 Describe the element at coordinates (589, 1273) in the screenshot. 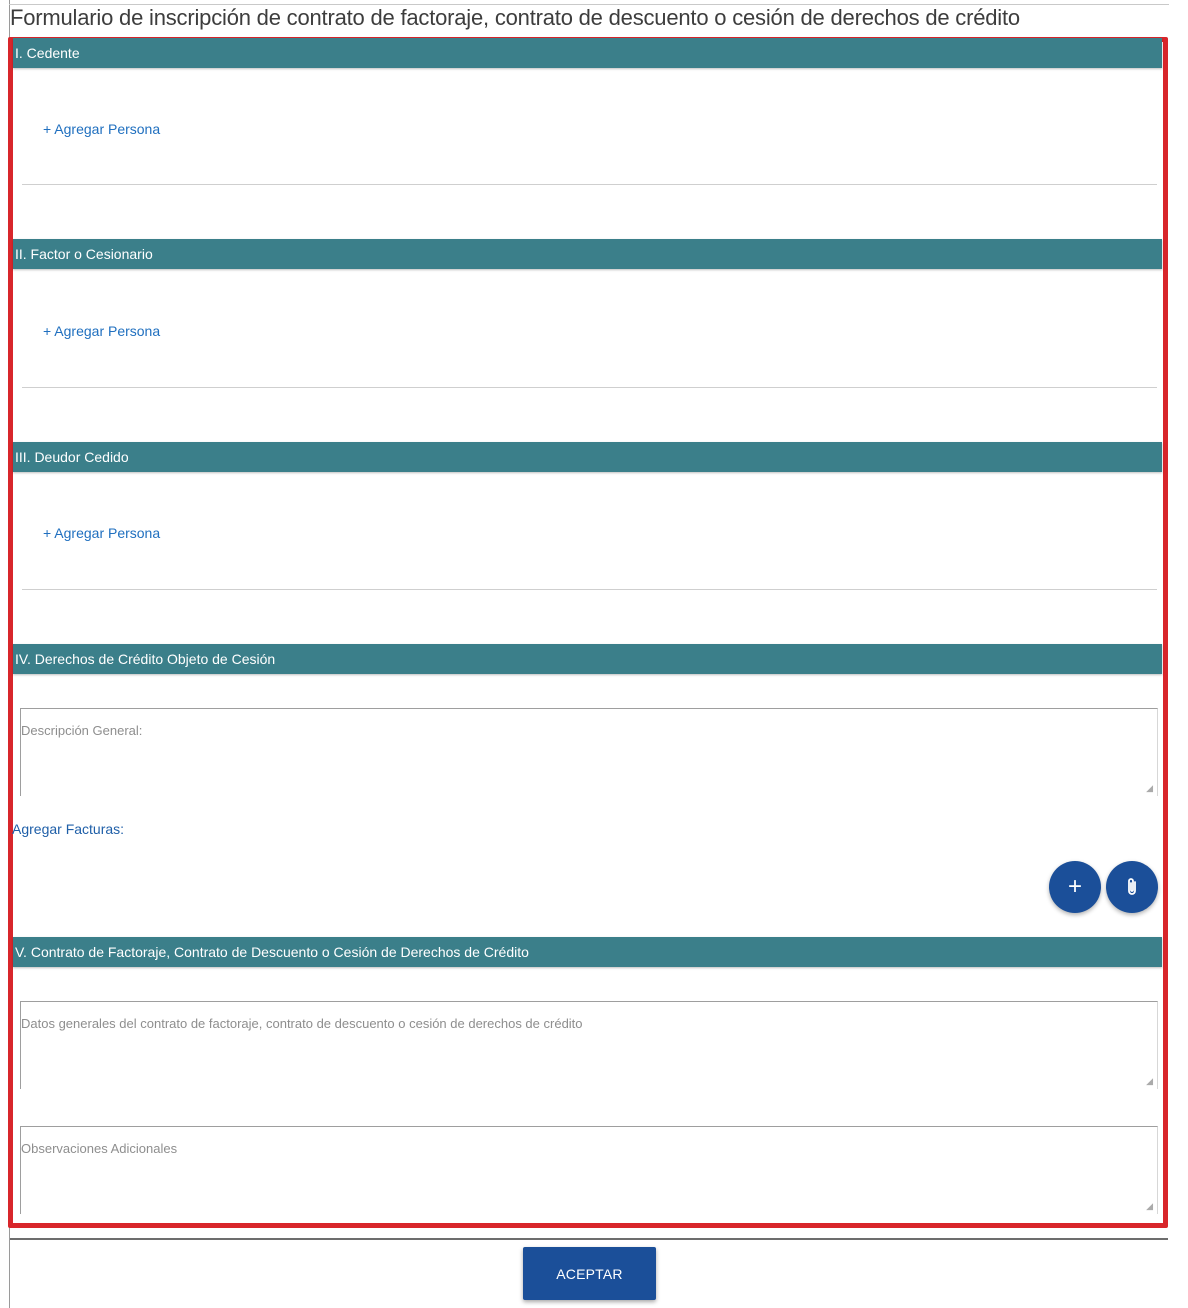

I see `accept-button: ACEPTAR` at that location.